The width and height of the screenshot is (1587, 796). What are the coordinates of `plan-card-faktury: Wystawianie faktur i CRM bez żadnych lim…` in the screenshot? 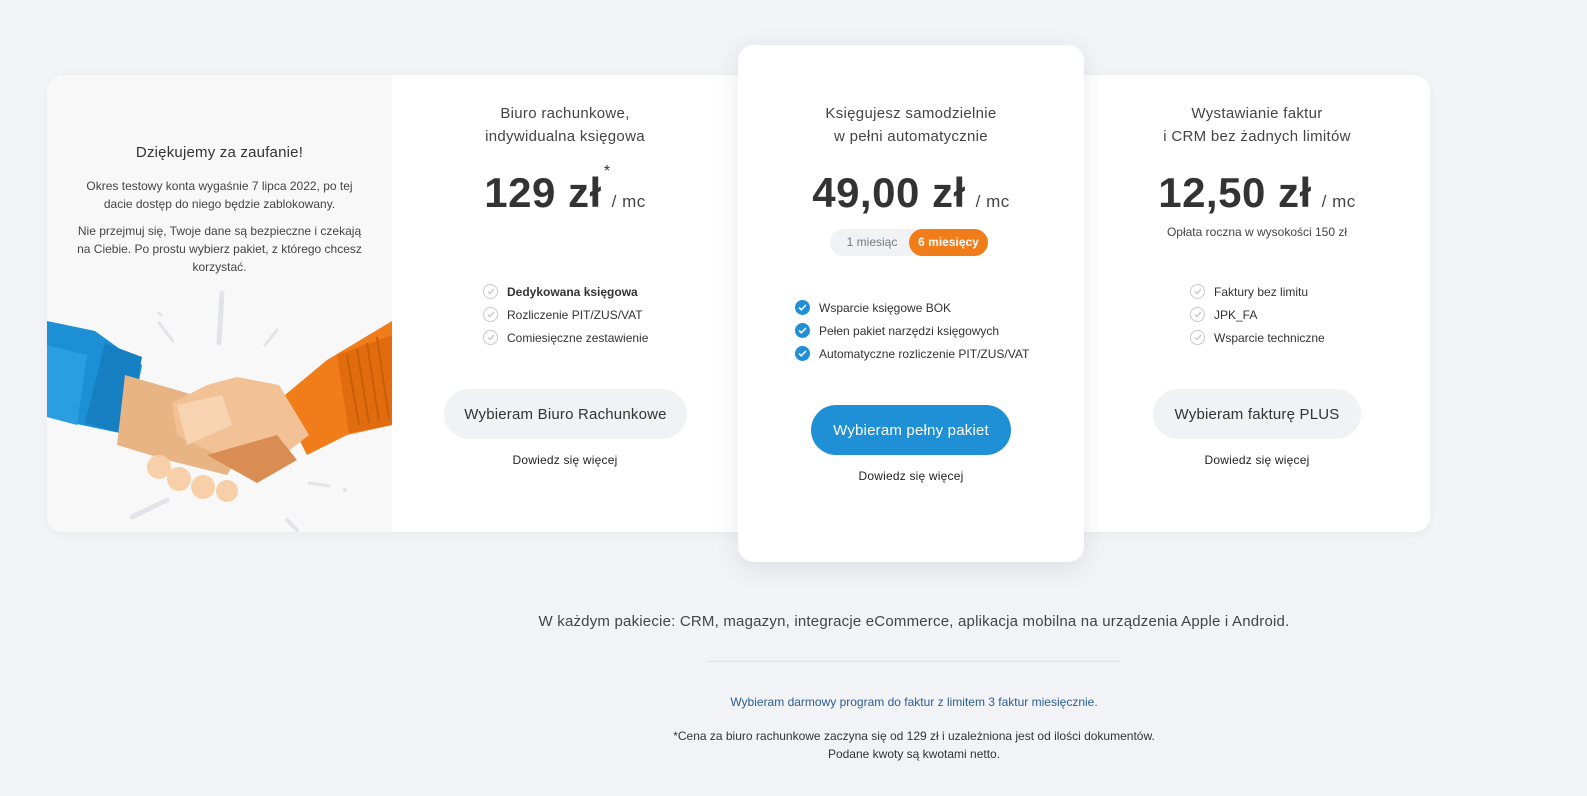 It's located at (1257, 303).